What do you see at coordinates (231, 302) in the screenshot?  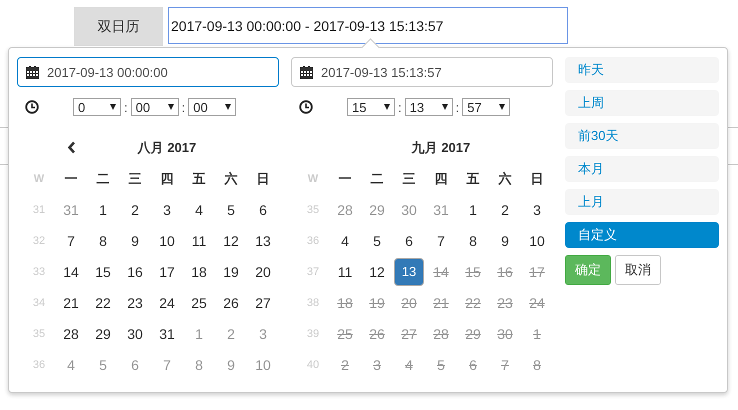 I see `calendar-day: 26` at bounding box center [231, 302].